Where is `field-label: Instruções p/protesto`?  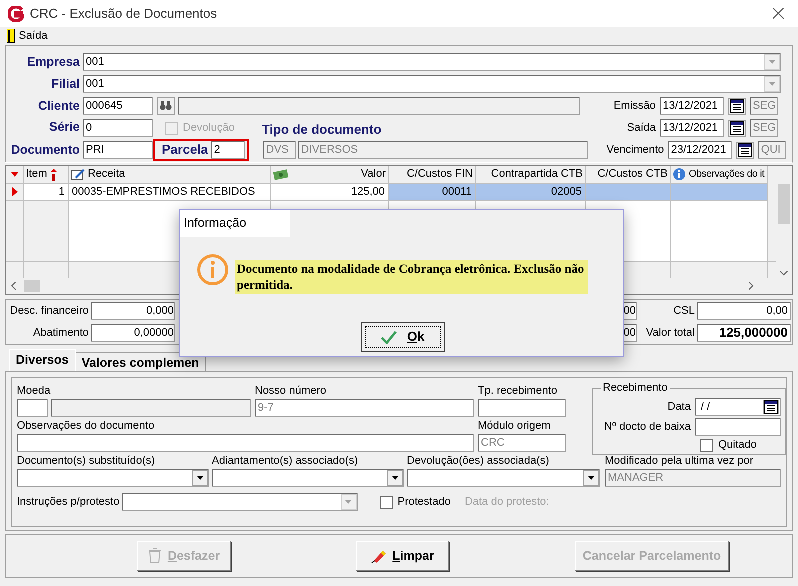
field-label: Instruções p/protesto is located at coordinates (69, 502).